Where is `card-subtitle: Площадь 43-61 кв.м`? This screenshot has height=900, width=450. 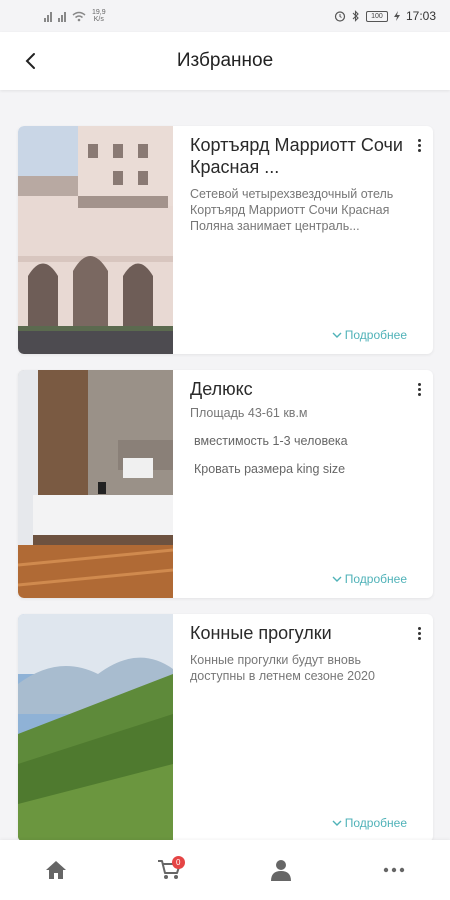
card-subtitle: Площадь 43-61 кв.м is located at coordinates (249, 413).